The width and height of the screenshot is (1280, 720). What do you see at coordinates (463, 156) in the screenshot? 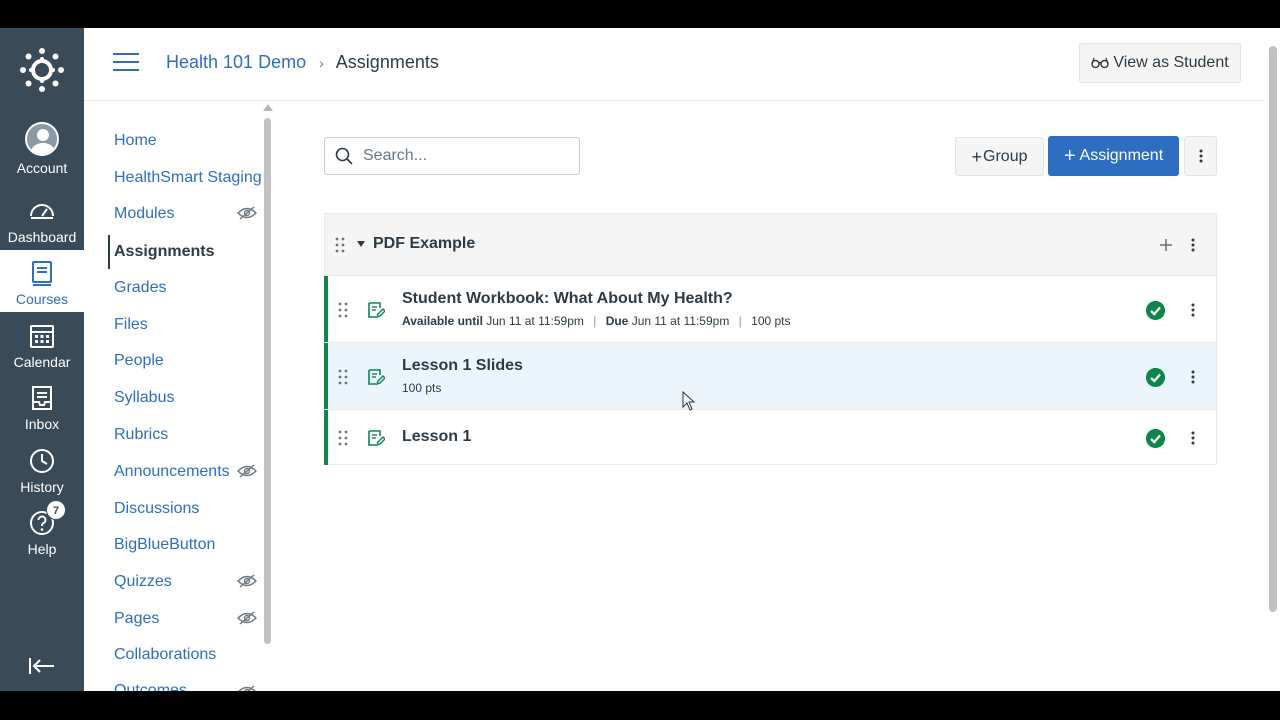
I see `search-input` at bounding box center [463, 156].